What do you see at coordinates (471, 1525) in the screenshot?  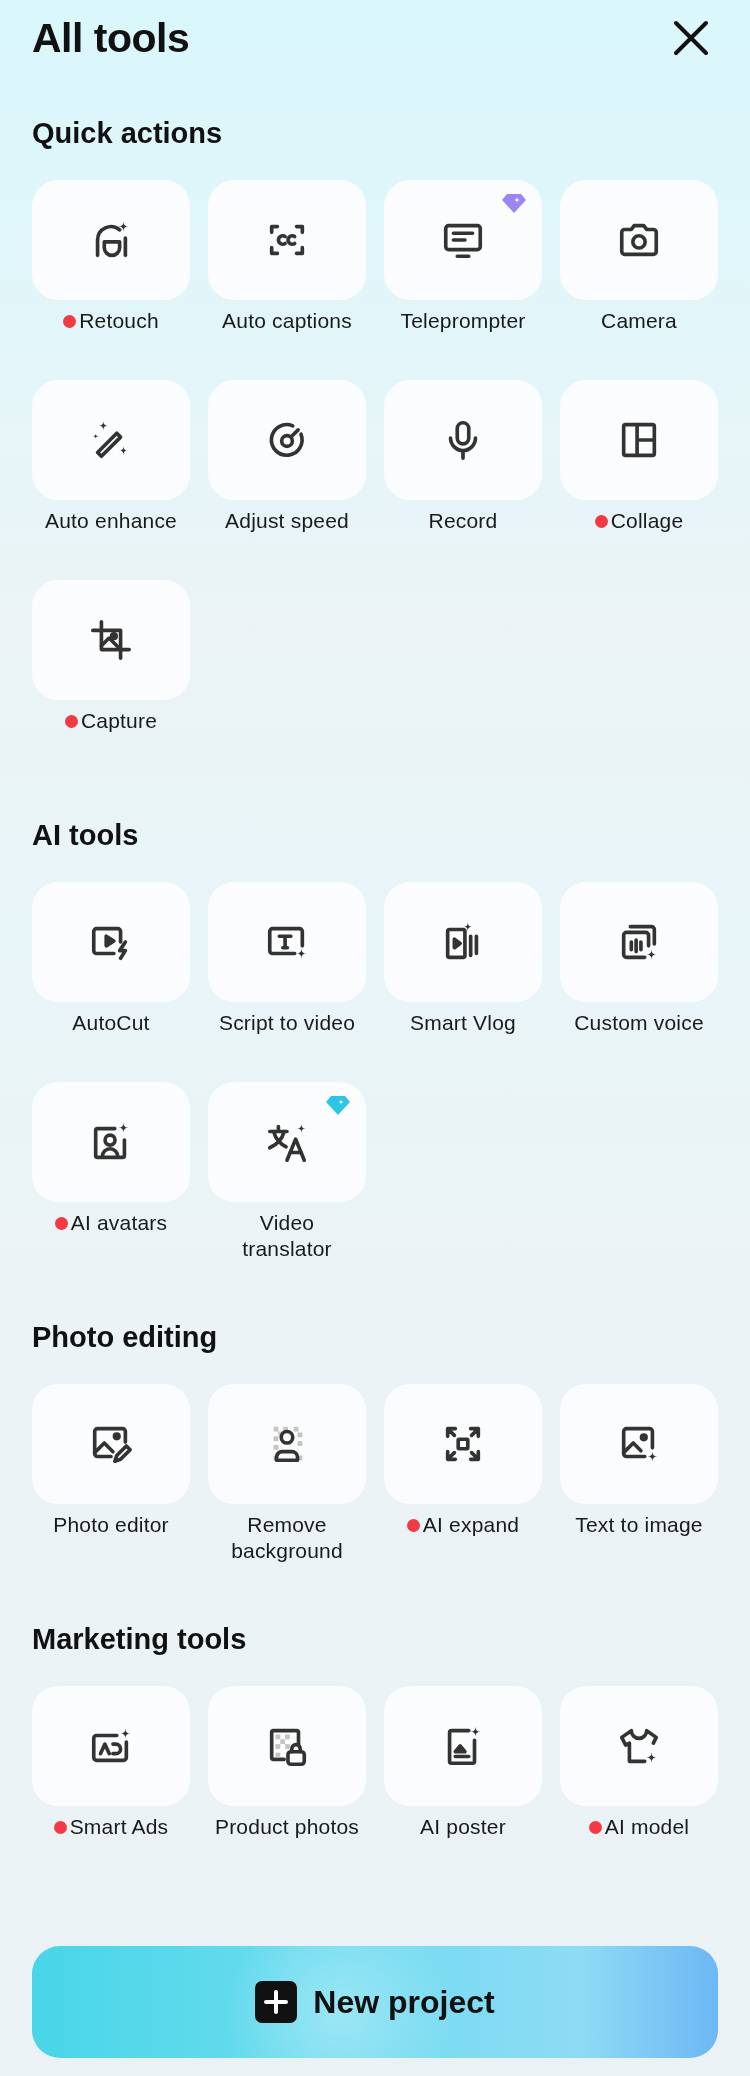 I see `tool-label: AI expand` at bounding box center [471, 1525].